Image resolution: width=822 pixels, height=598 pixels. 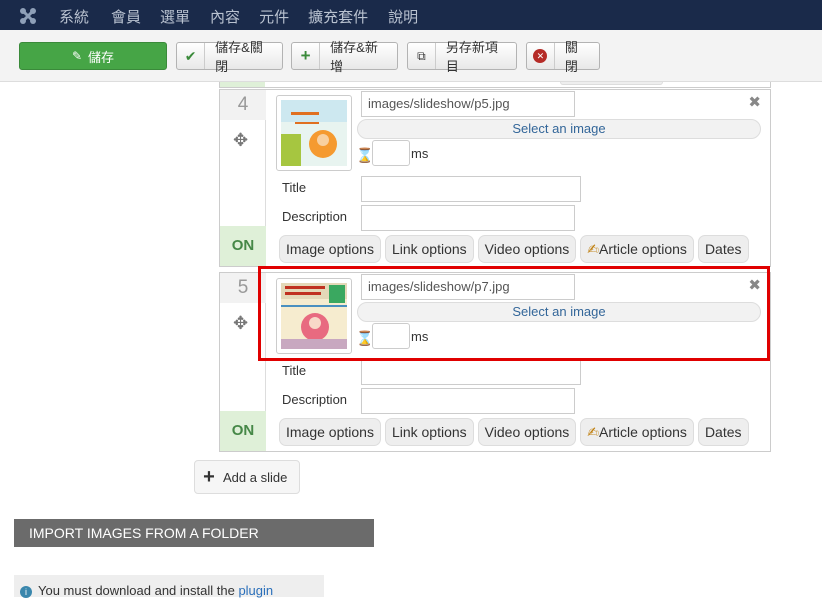 I want to click on menu-users: 會員, so click(x=126, y=16).